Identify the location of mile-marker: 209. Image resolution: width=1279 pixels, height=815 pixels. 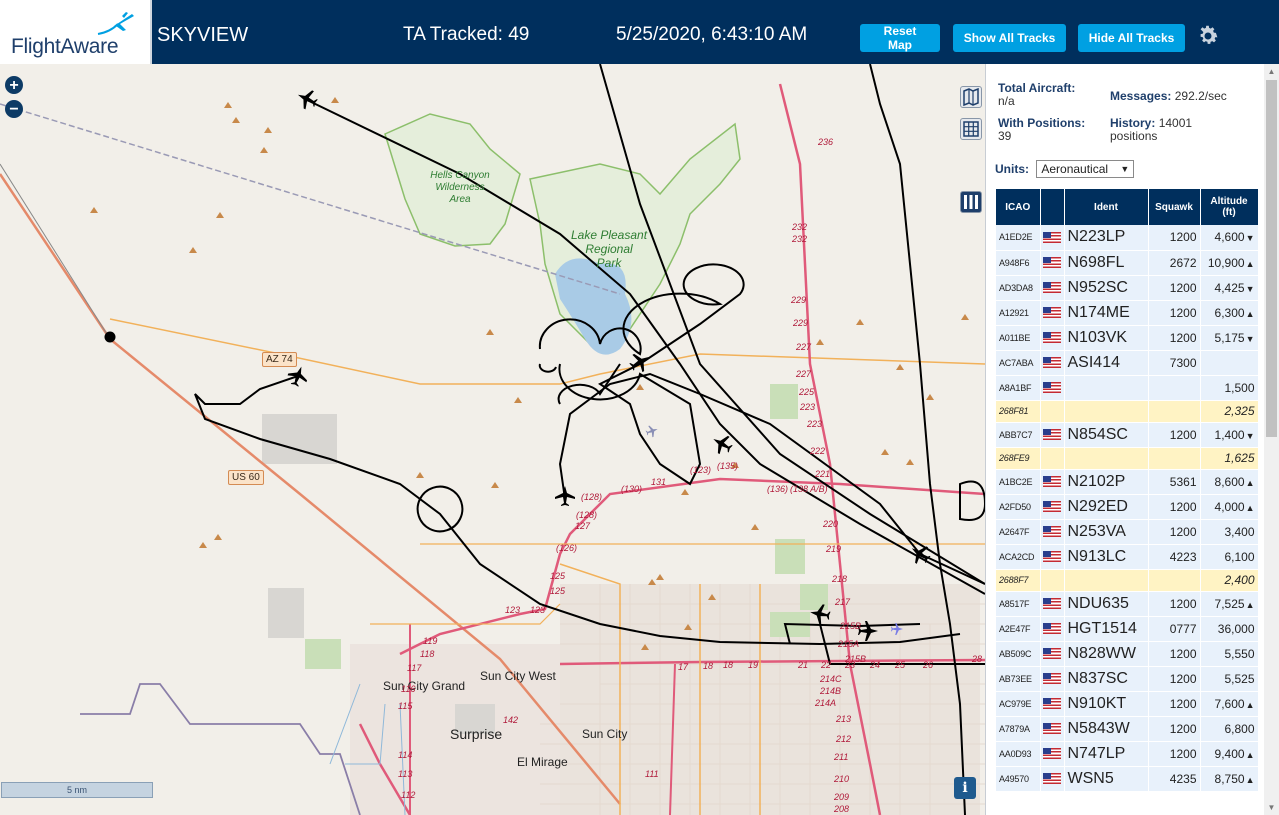
(842, 797).